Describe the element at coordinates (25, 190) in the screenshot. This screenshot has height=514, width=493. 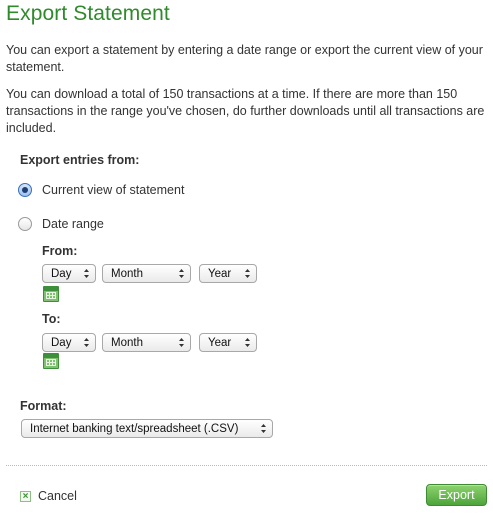
I see `radio-button-checked` at that location.